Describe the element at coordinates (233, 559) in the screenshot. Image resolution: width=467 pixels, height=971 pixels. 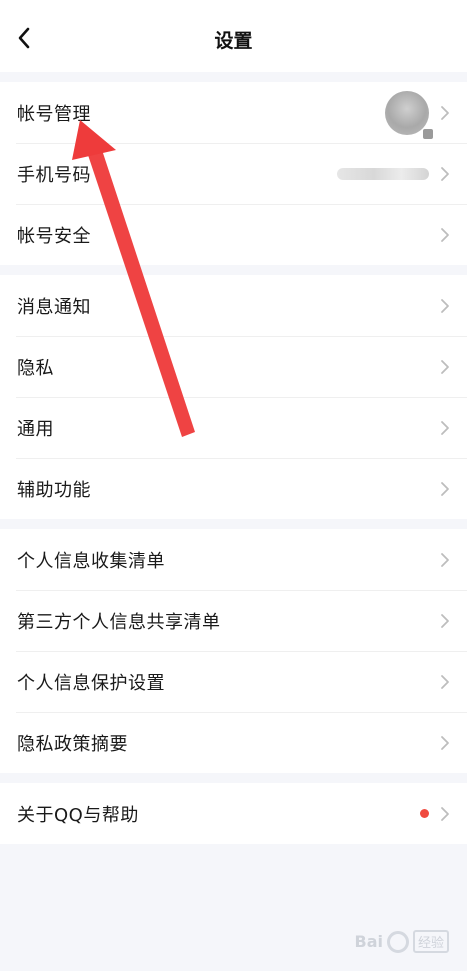
I see `row-info-collection-list: 个人信息收集清单` at that location.